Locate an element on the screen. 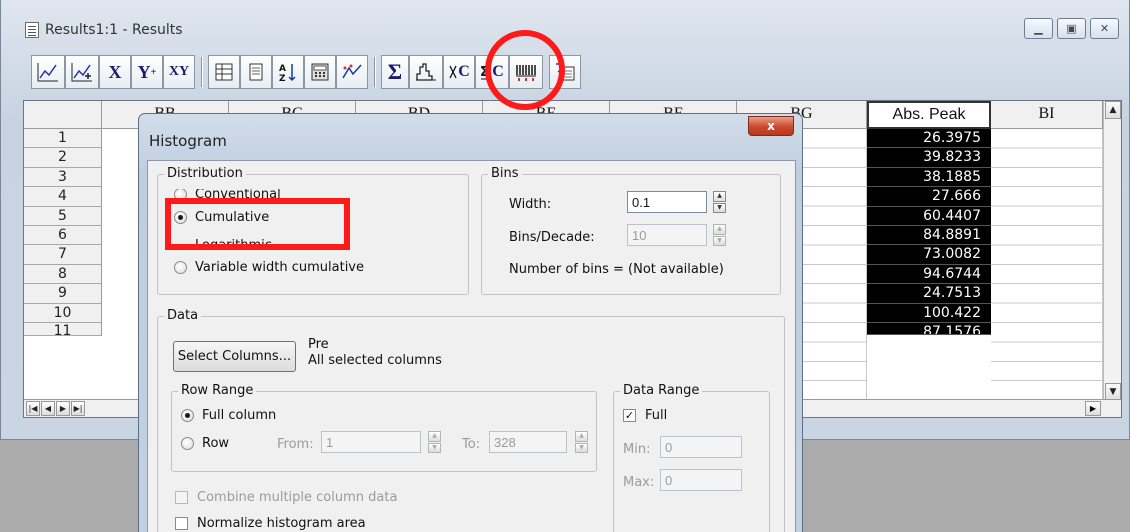  close-window-button: ✕ is located at coordinates (1104, 28).